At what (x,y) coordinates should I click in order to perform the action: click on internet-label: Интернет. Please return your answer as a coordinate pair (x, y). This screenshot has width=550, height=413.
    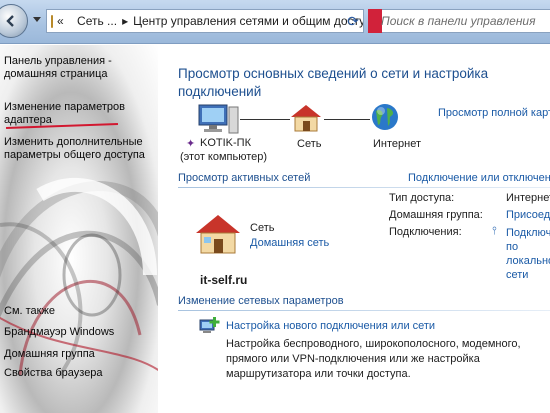
    Looking at the image, I should click on (397, 144).